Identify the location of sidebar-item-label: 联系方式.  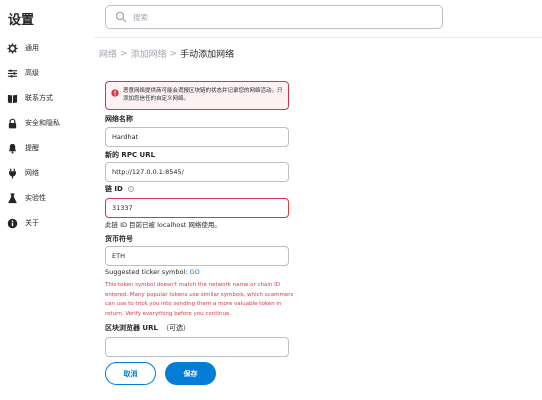
(39, 98).